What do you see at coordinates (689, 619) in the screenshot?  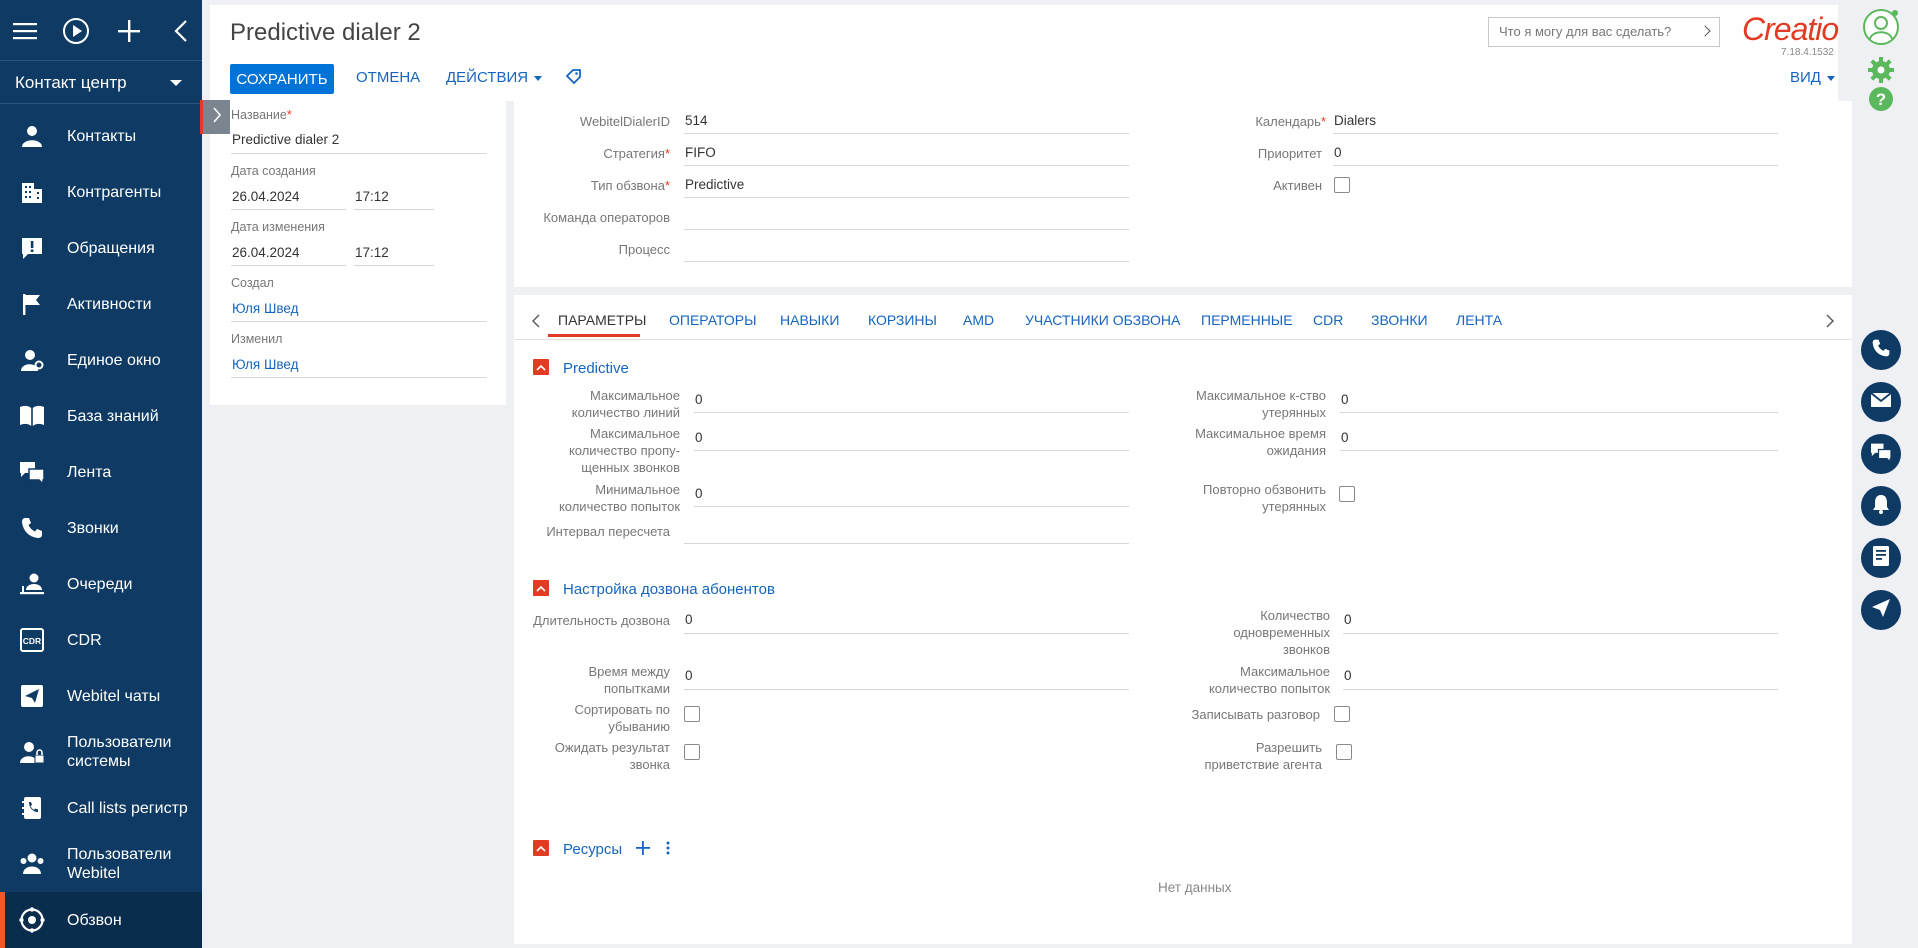 I see `dial-duration-field: 0` at bounding box center [689, 619].